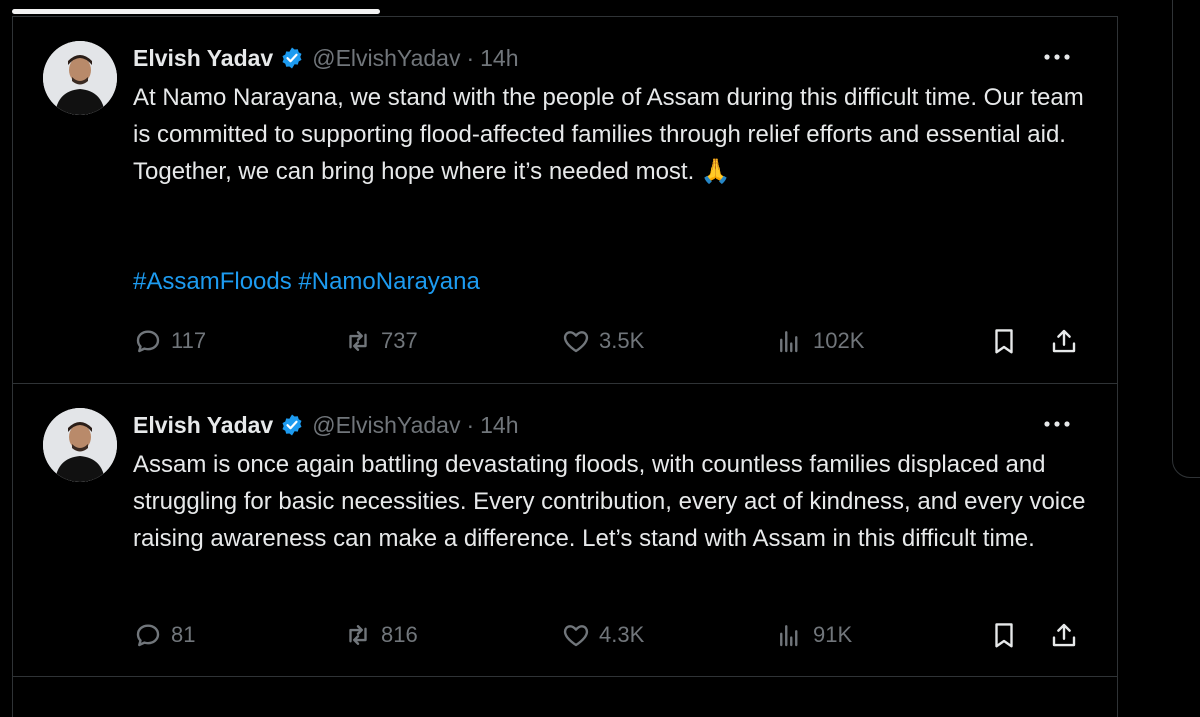  I want to click on like-button: 4.3K, so click(602, 635).